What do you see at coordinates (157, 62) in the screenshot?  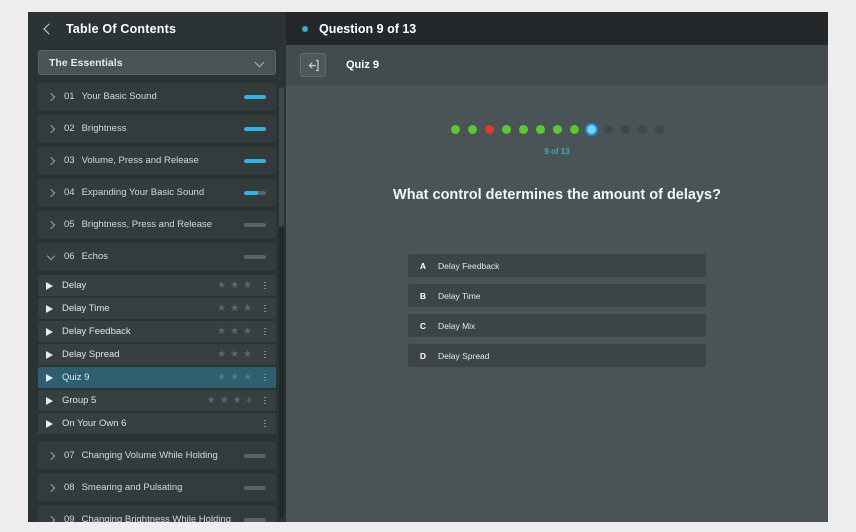 I see `course-select-dropdown: The Essentials` at bounding box center [157, 62].